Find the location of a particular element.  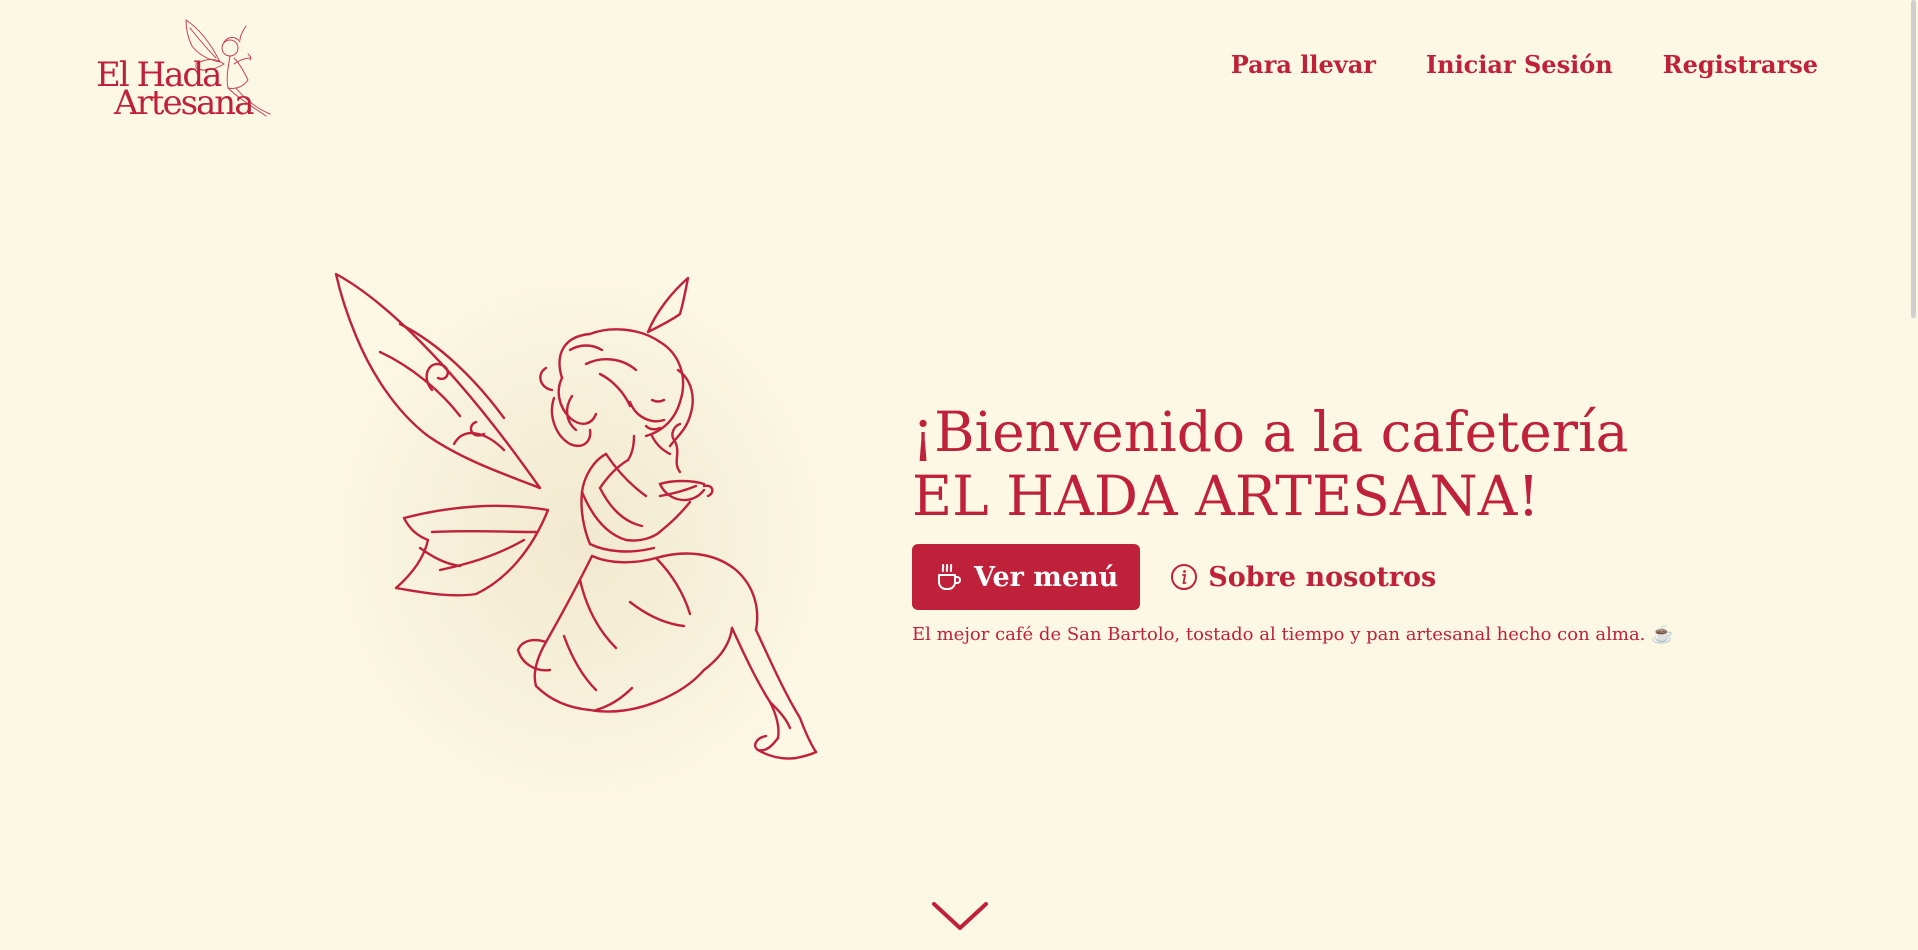

fairy-illustration-icon is located at coordinates (576, 516).